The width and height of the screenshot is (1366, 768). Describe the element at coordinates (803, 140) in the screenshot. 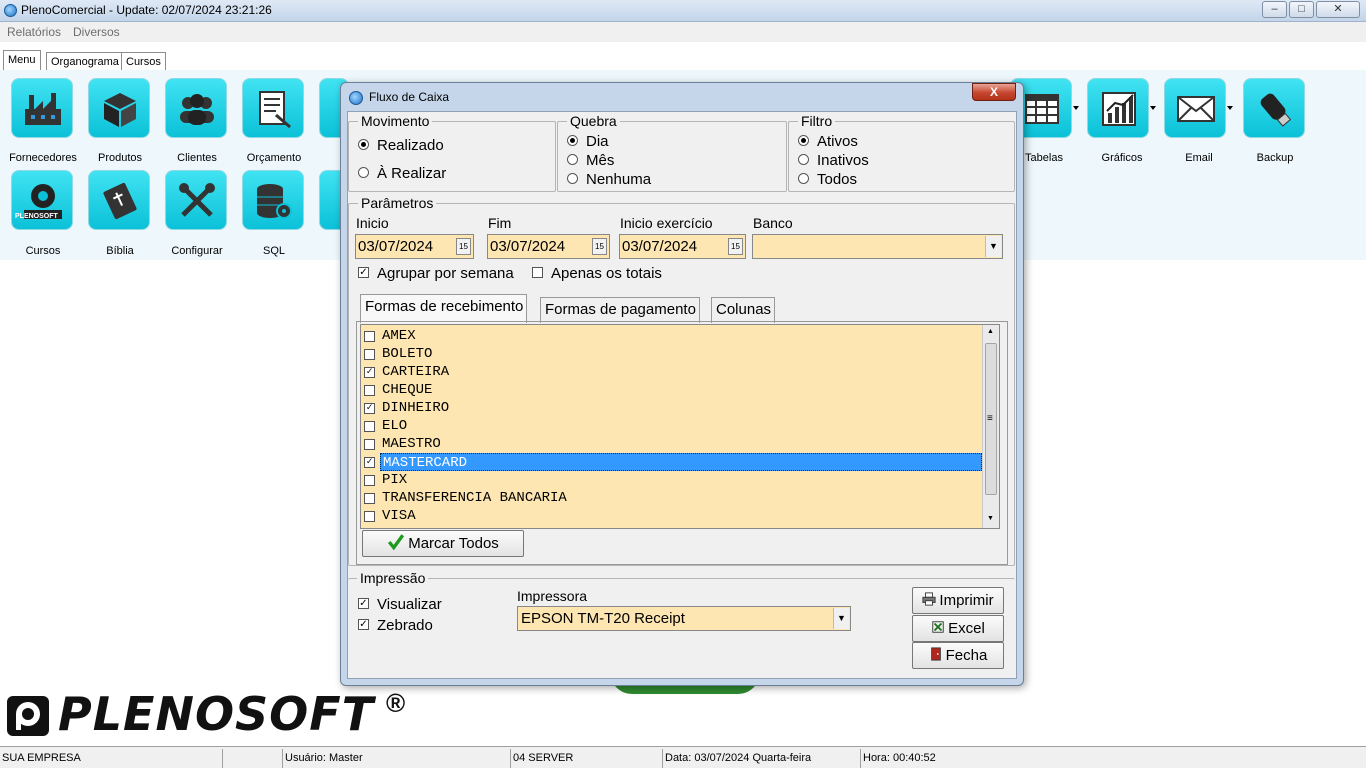

I see `radio-ativos-indicator` at that location.